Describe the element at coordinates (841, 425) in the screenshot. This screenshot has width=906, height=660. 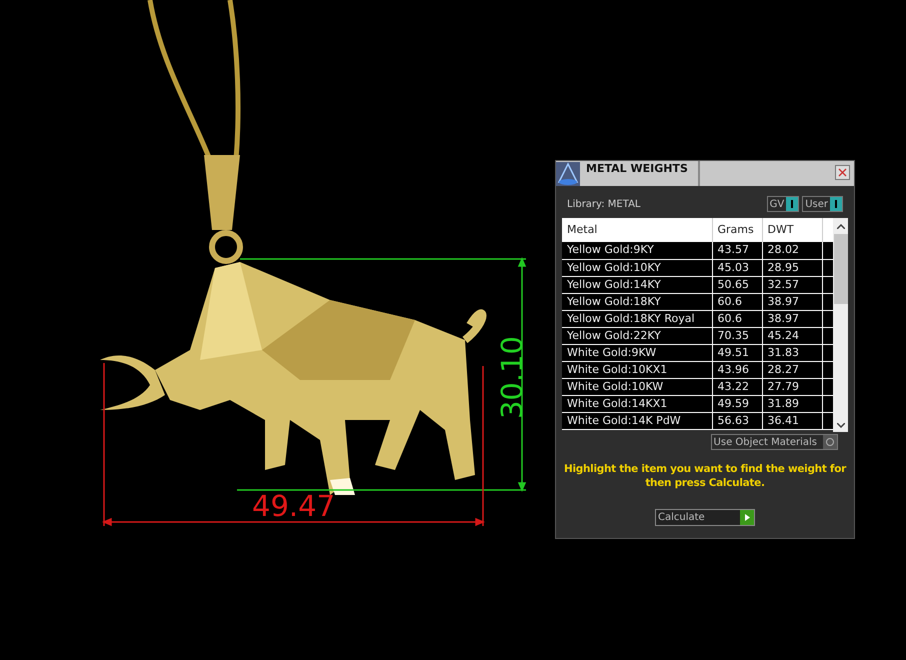
I see `scroll-down-icon` at that location.